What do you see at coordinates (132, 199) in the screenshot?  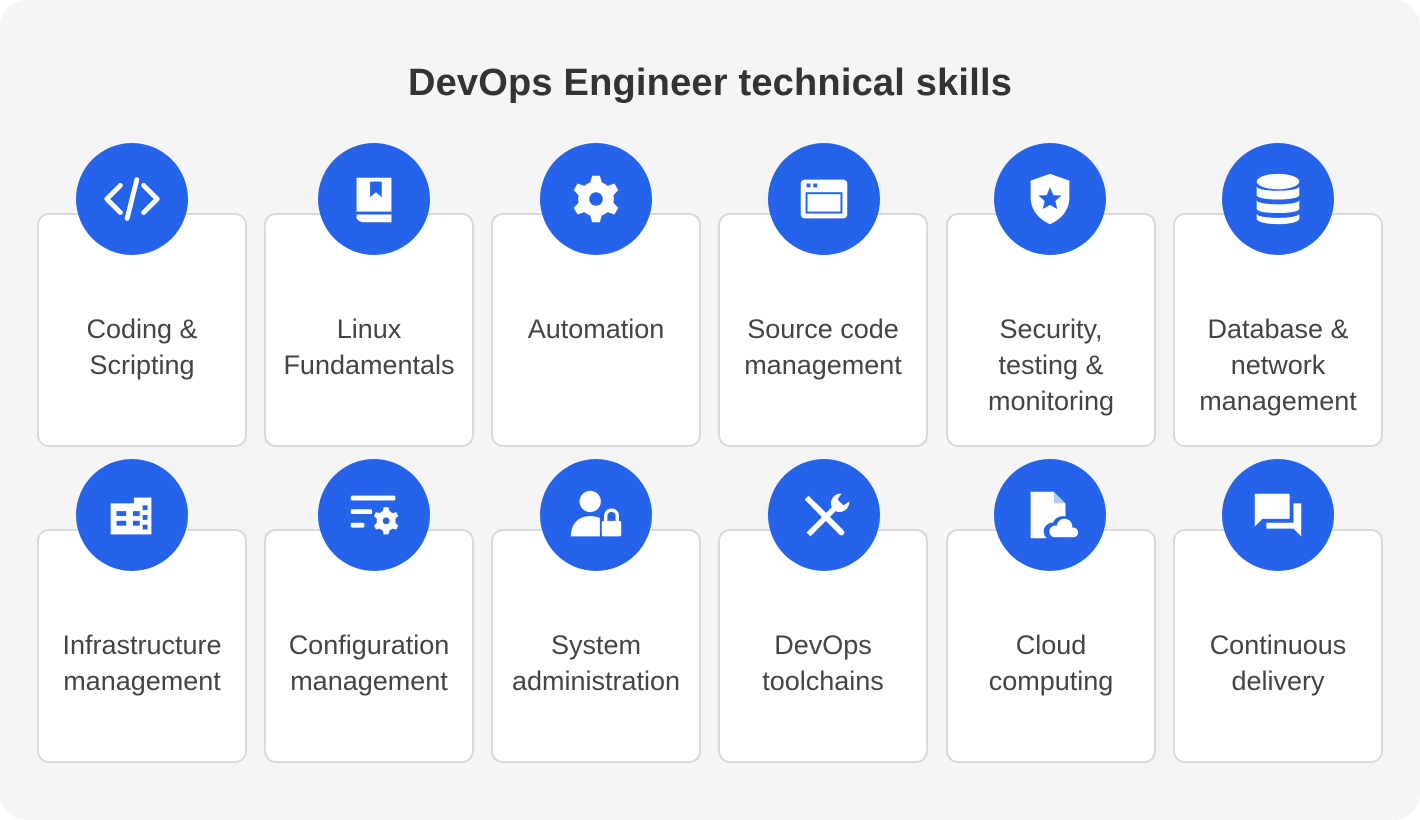 I see `code-icon` at bounding box center [132, 199].